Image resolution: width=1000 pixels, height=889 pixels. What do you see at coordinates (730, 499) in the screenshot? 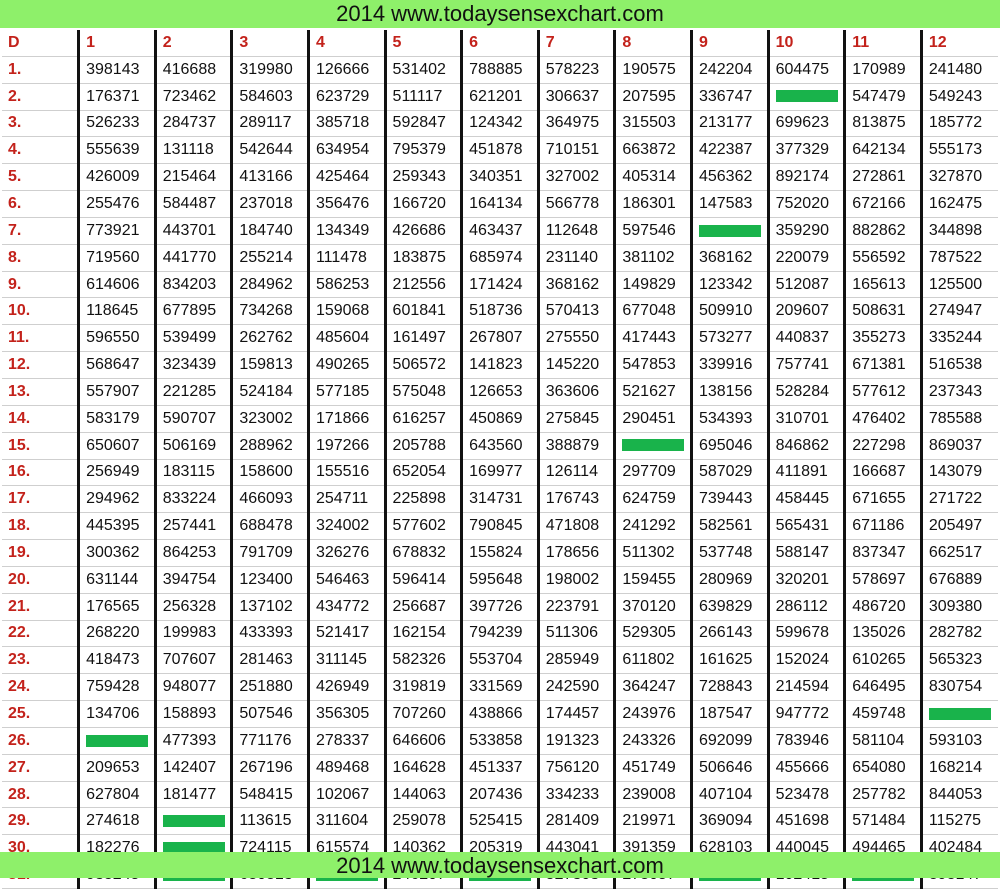
I see `value-cell: 739443` at bounding box center [730, 499].